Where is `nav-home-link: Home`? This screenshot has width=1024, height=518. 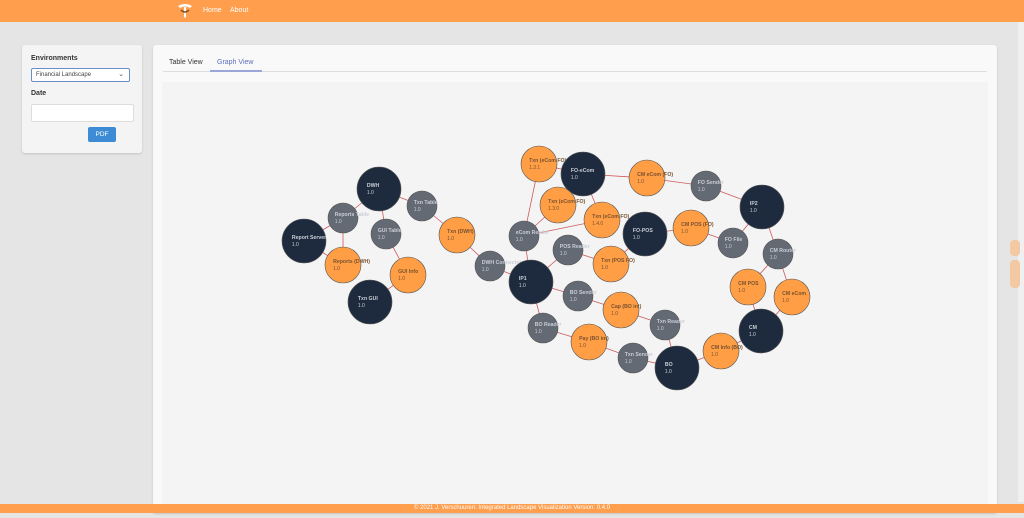 nav-home-link: Home is located at coordinates (212, 10).